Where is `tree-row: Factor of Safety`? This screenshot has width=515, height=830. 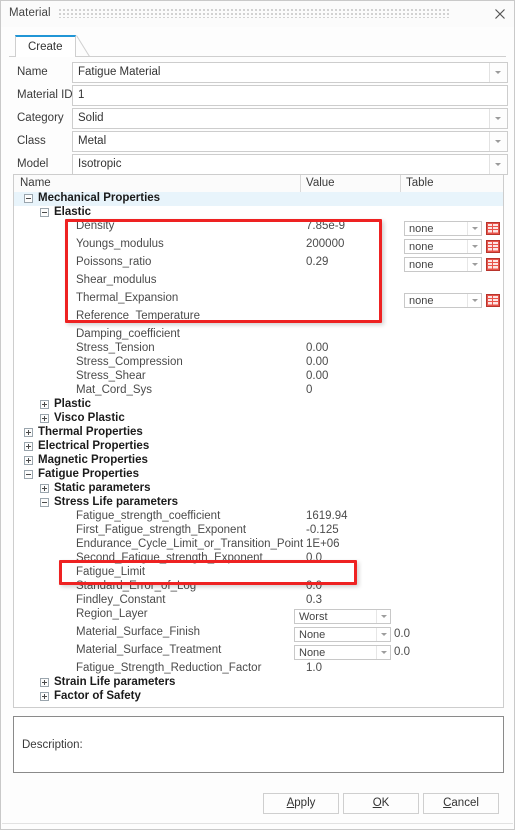 tree-row: Factor of Safety is located at coordinates (258, 697).